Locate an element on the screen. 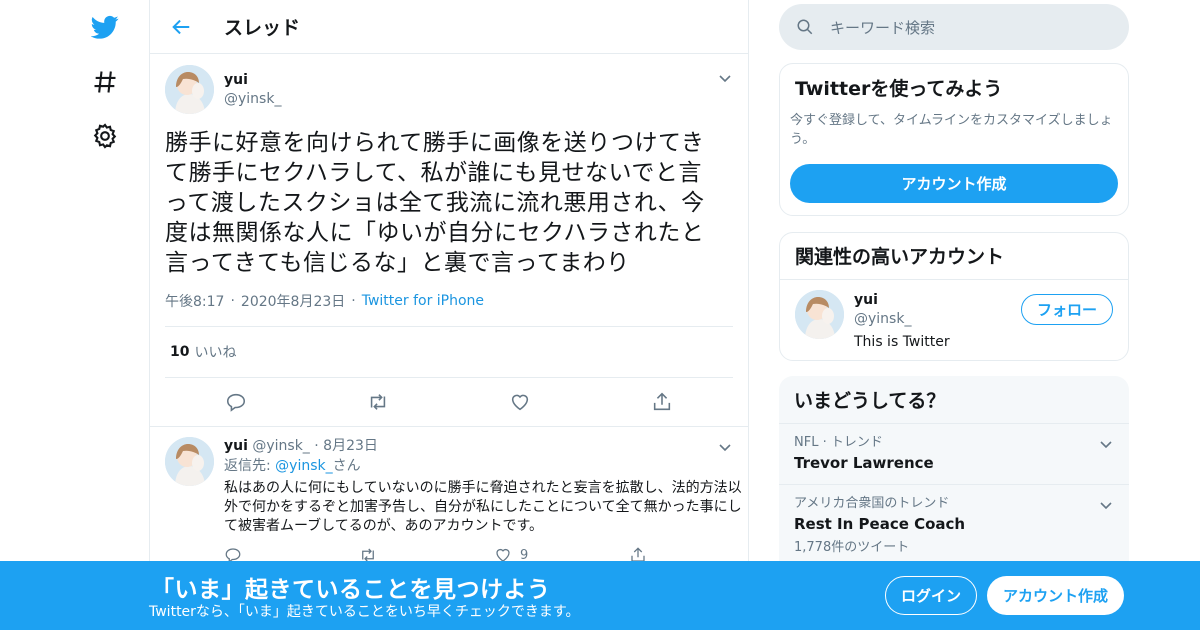 The width and height of the screenshot is (1200, 630). signup-card-desc: 今すぐ登録して、タイムラインをカスタマイズしましょう。 is located at coordinates (951, 130).